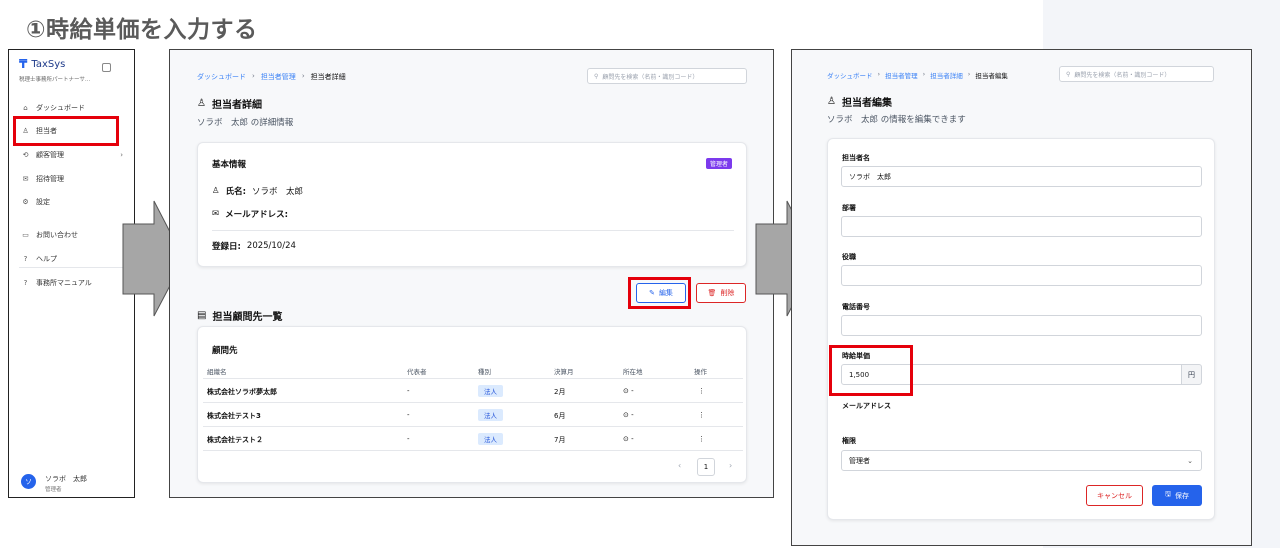 Image resolution: width=1280 pixels, height=548 pixels. Describe the element at coordinates (254, 246) in the screenshot. I see `registered-row: 登録日: 2025/10/24` at that location.